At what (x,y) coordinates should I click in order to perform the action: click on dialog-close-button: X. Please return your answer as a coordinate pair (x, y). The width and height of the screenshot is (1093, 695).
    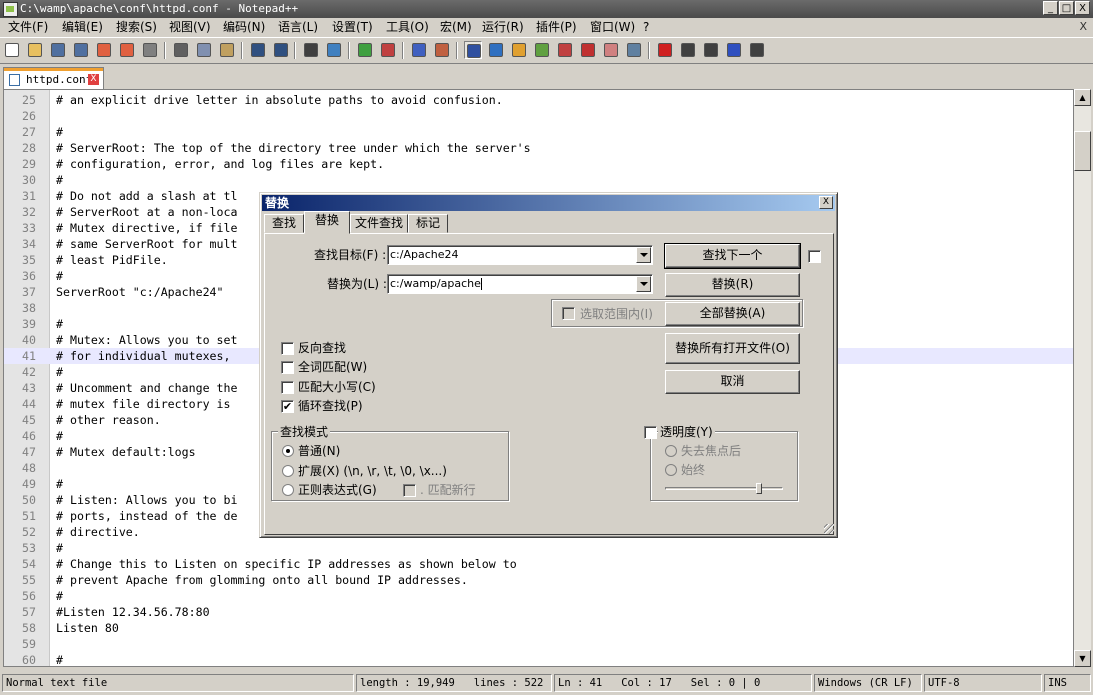
    Looking at the image, I should click on (826, 202).